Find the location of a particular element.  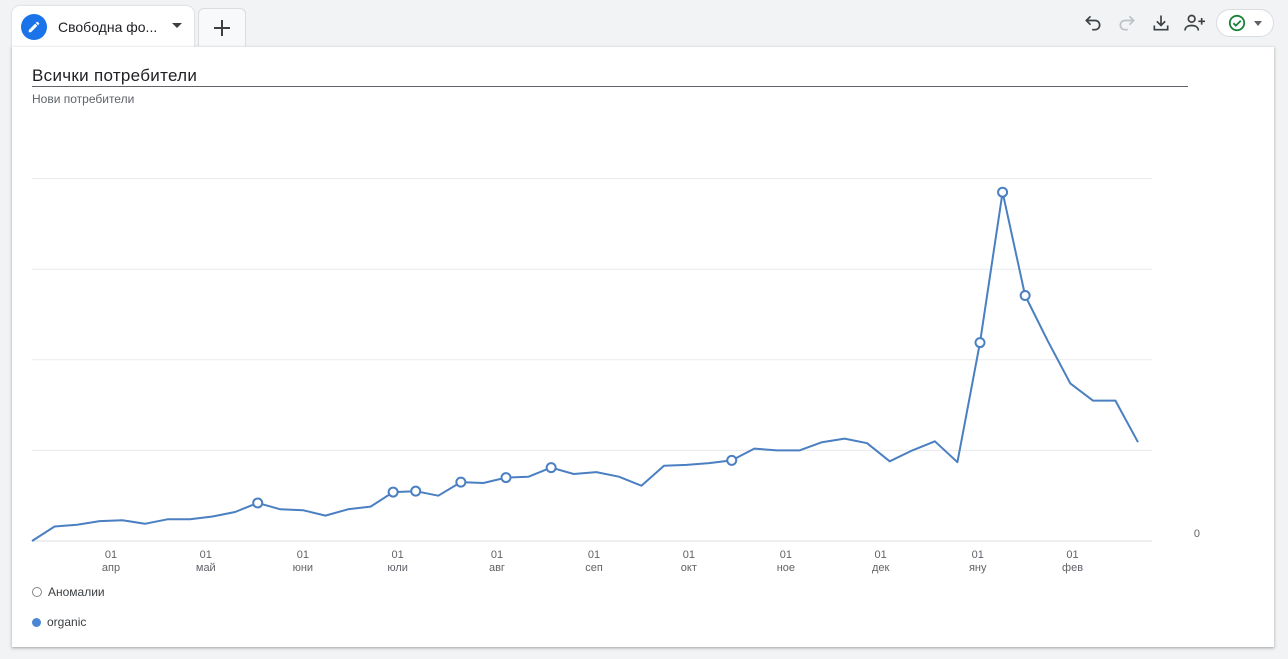

x-tick-month: юни is located at coordinates (303, 568).